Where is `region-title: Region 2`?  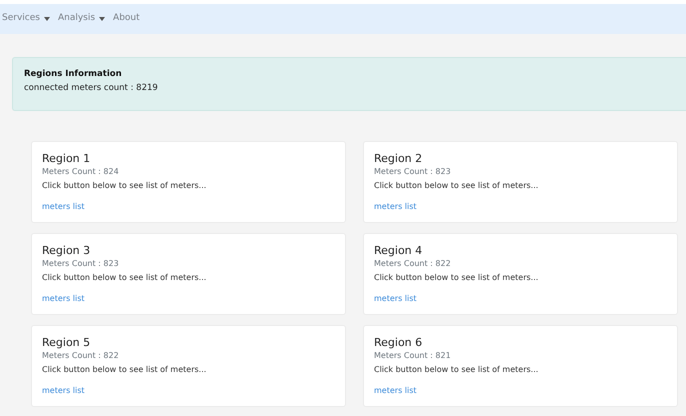 region-title: Region 2 is located at coordinates (399, 159).